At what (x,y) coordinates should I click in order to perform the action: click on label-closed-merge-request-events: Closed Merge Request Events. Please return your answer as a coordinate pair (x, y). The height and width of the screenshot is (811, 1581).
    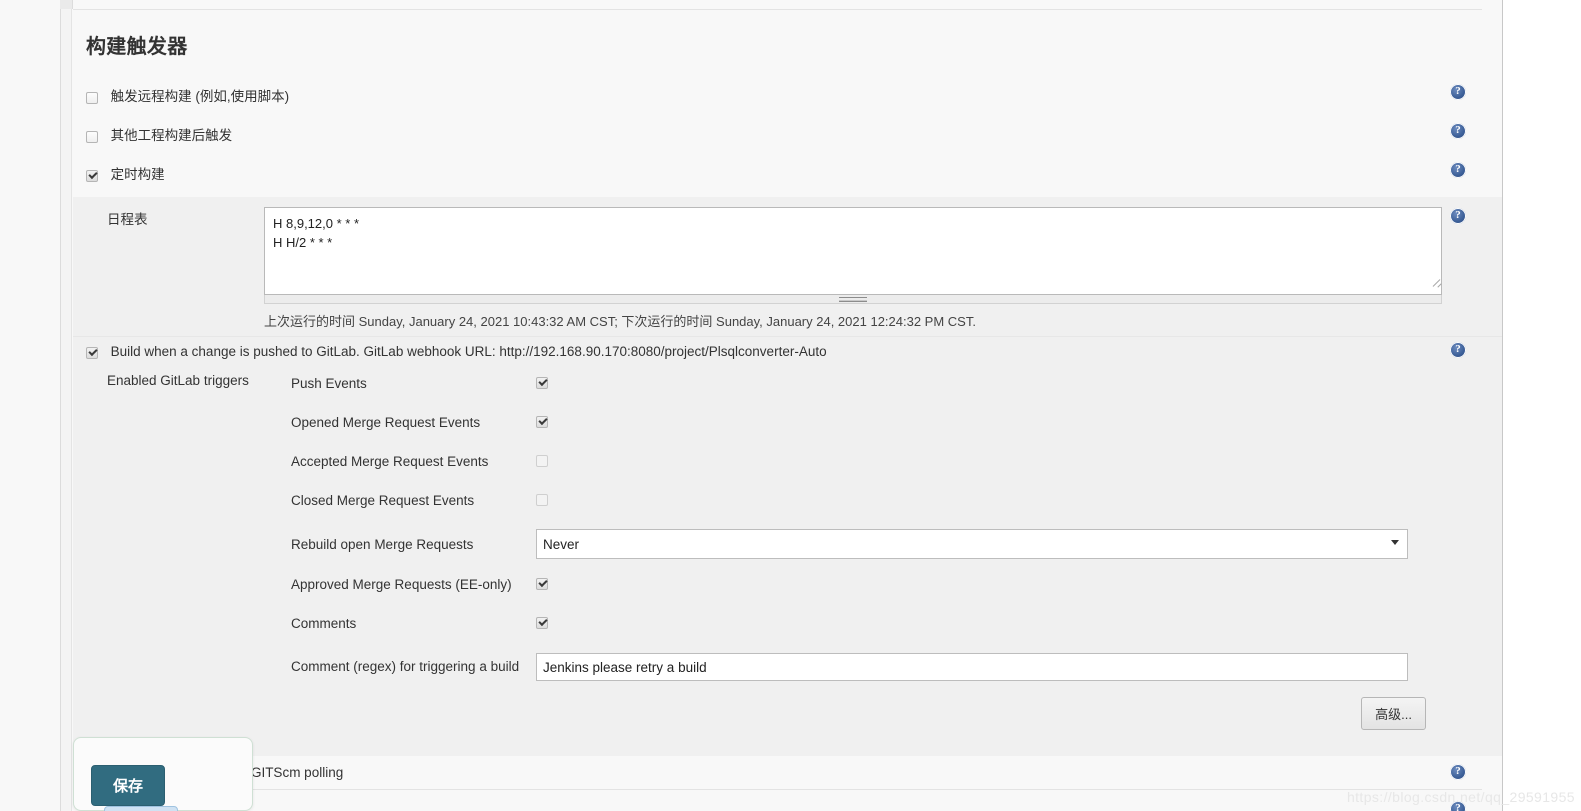
    Looking at the image, I should click on (383, 500).